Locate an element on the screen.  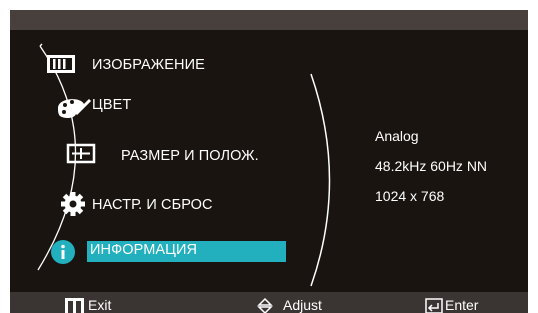
footer-enter-label: Enter is located at coordinates (462, 305).